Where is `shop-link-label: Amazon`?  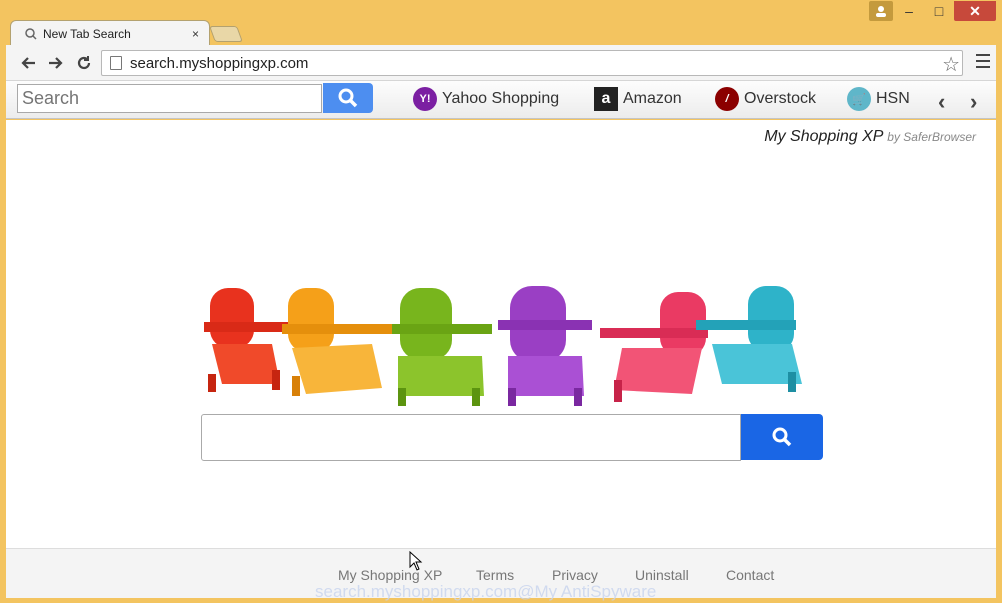 shop-link-label: Amazon is located at coordinates (652, 98).